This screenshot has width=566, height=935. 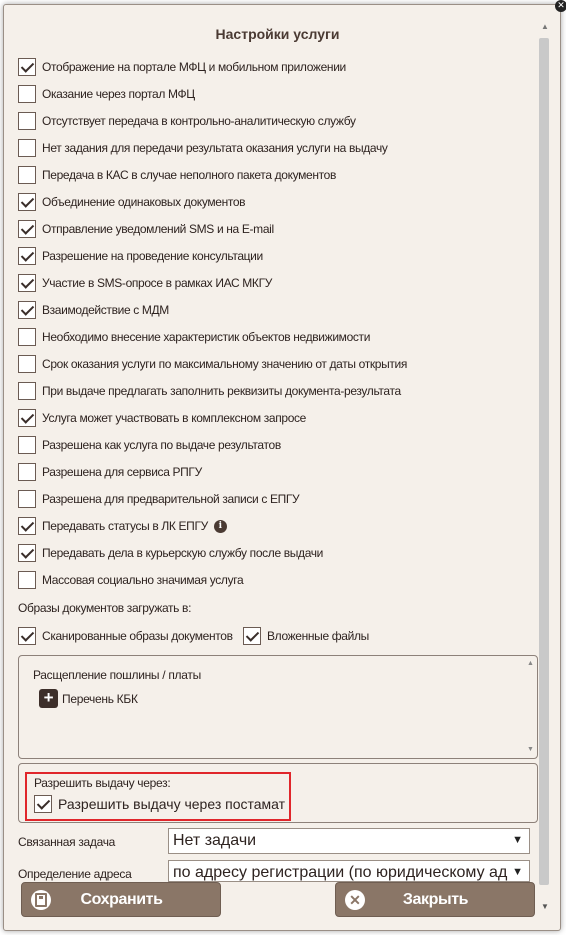 I want to click on scroll-thumb, so click(x=544, y=461).